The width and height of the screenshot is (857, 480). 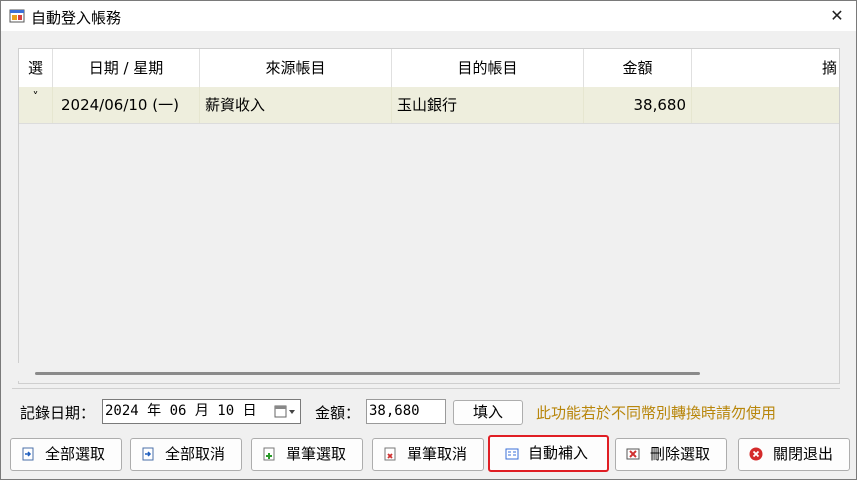 I want to click on table-row: ˅ 2024/06/10 (一) 薪資收入 玉山銀行 38,680, so click(x=429, y=105).